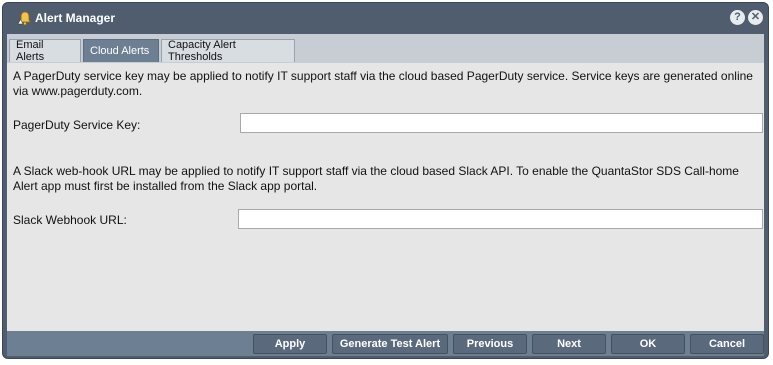  I want to click on help-icon: ?, so click(737, 17).